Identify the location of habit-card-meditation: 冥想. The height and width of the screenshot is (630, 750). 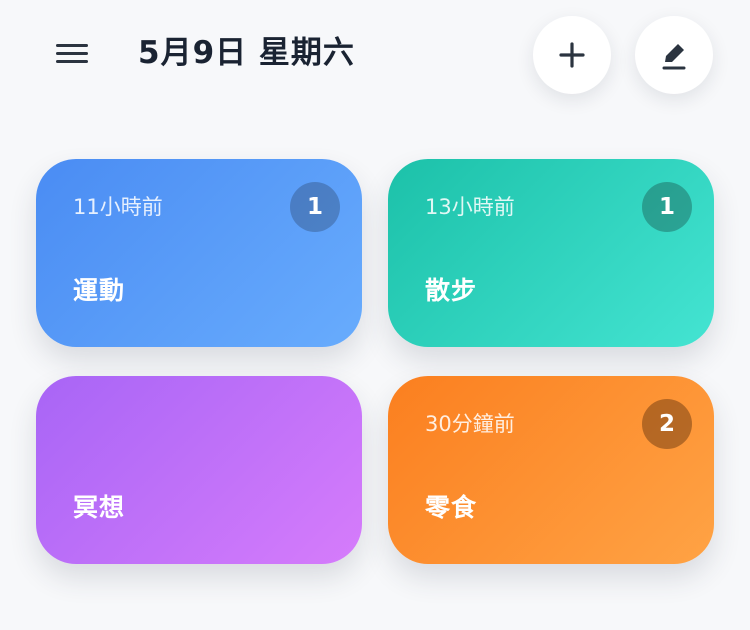
(199, 470).